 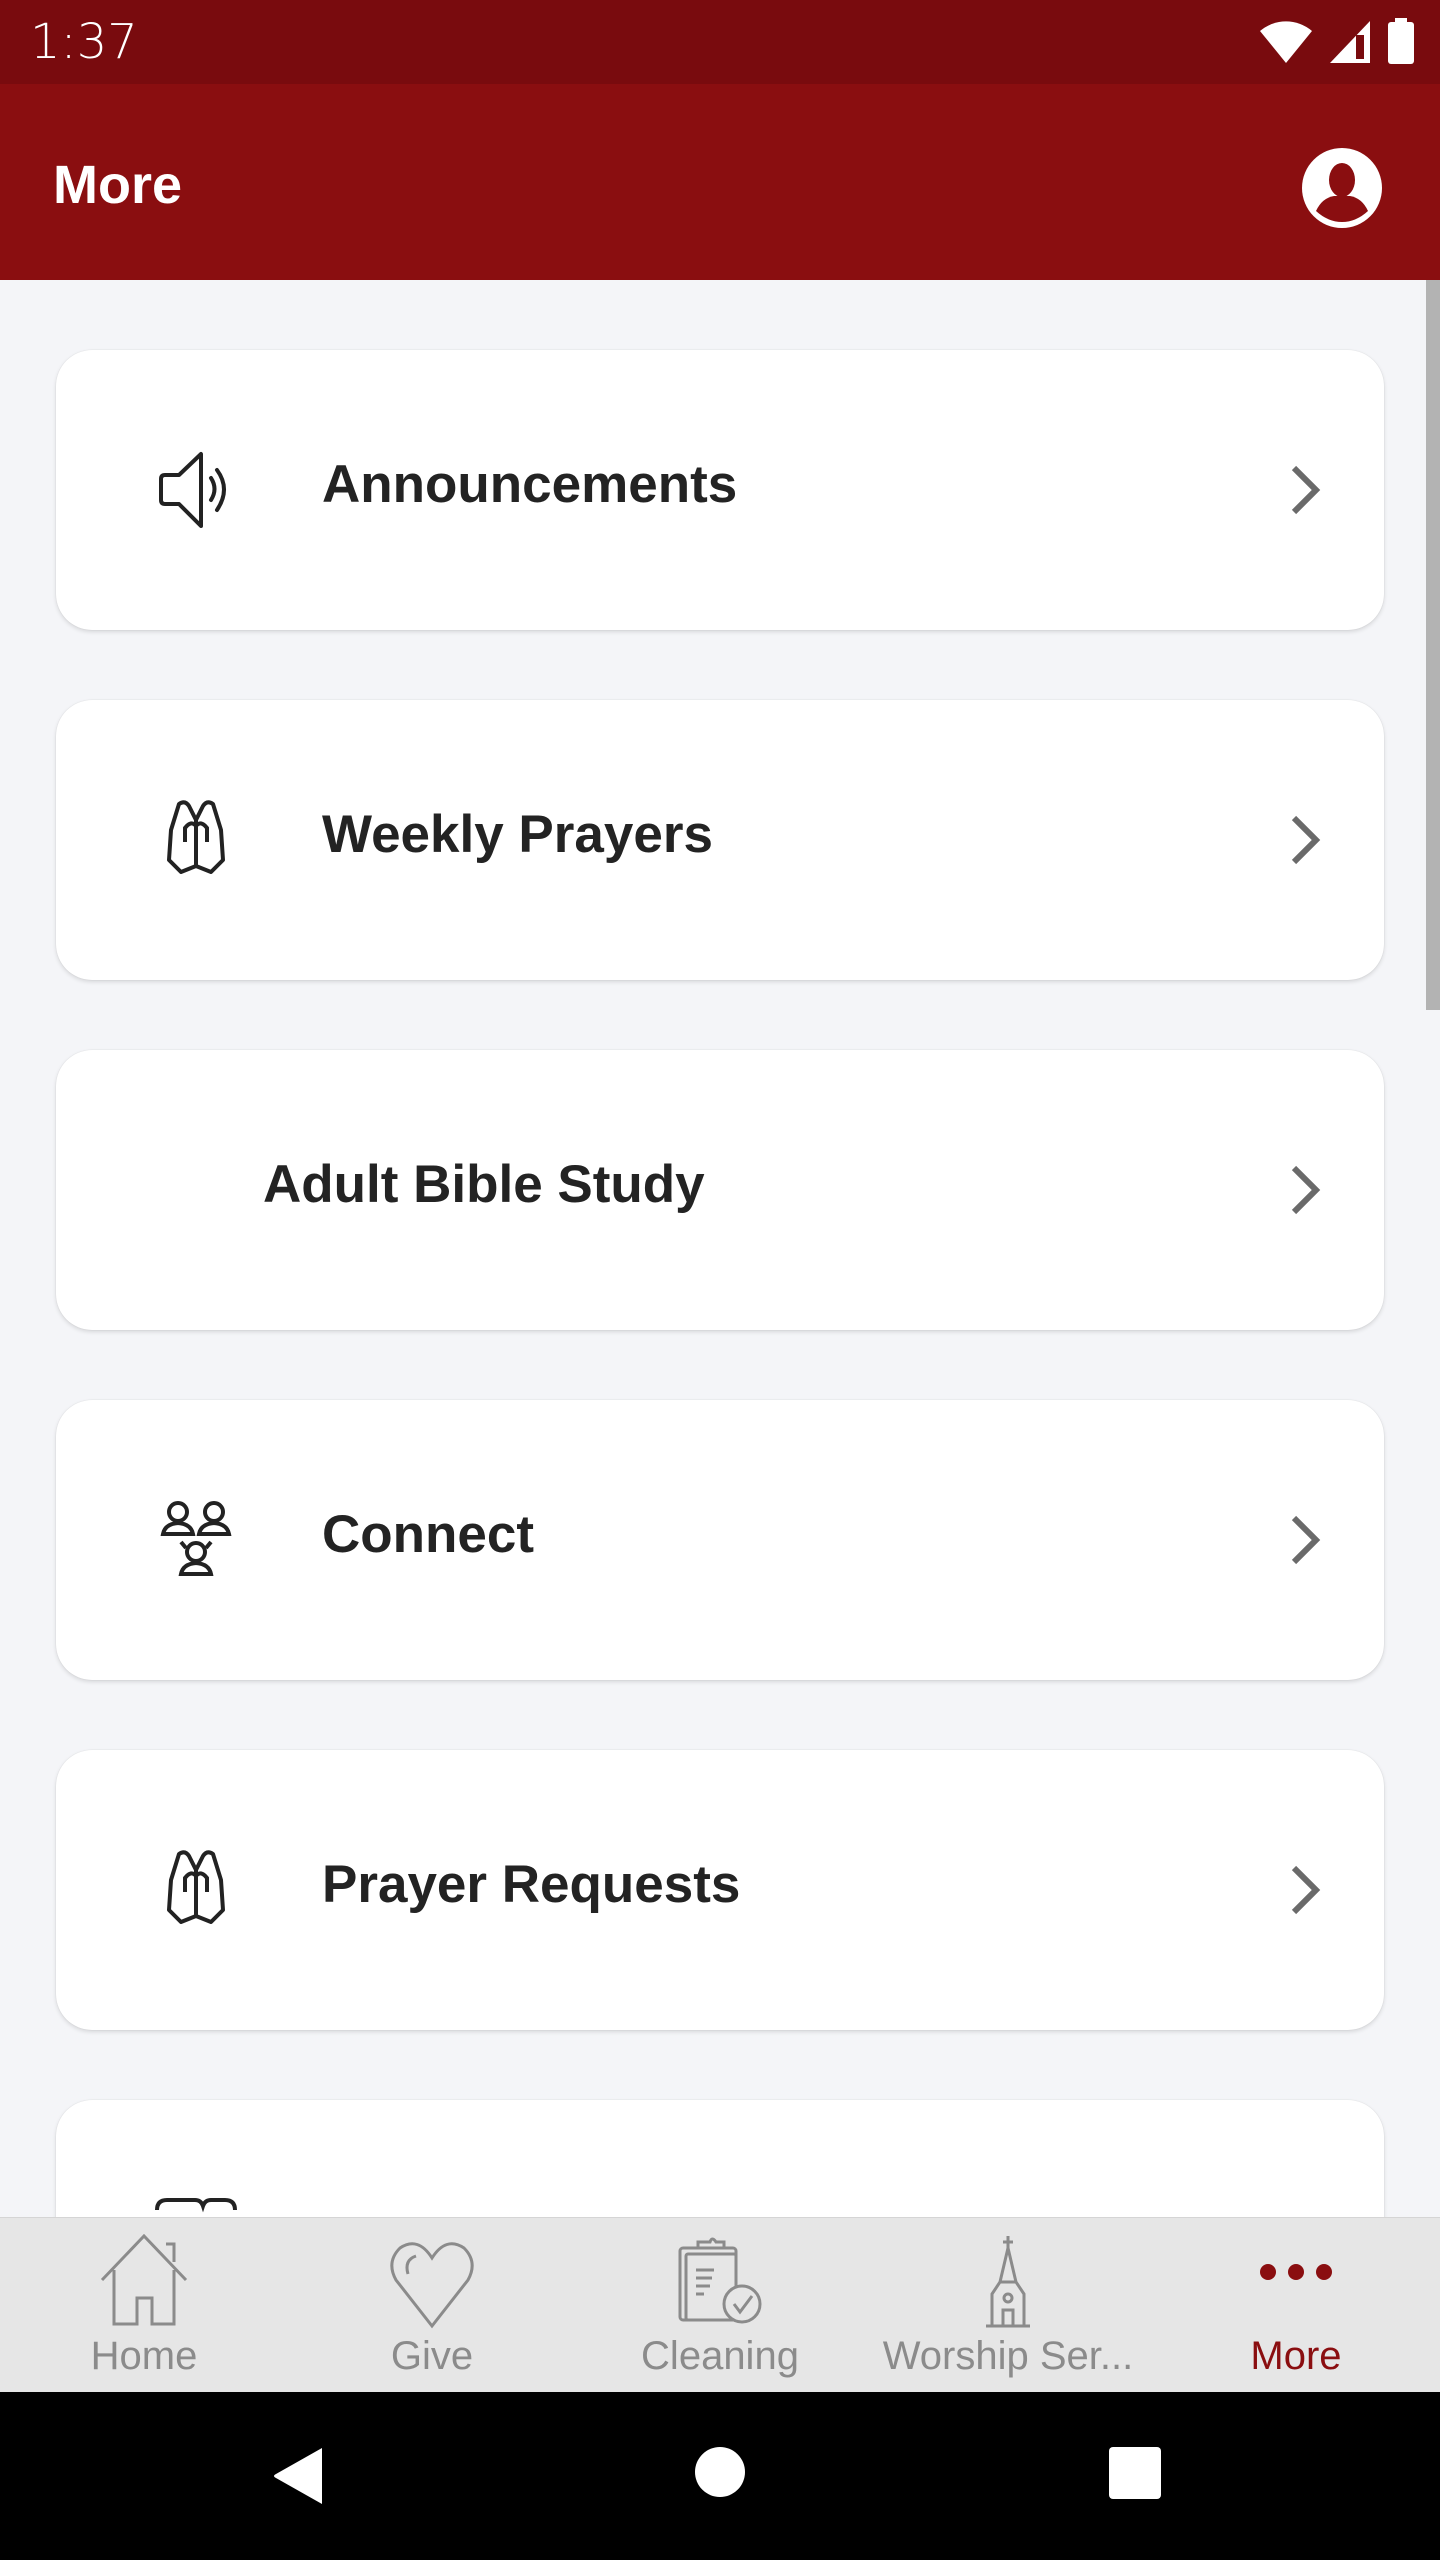 What do you see at coordinates (720, 182) in the screenshot?
I see `app-bar: More` at bounding box center [720, 182].